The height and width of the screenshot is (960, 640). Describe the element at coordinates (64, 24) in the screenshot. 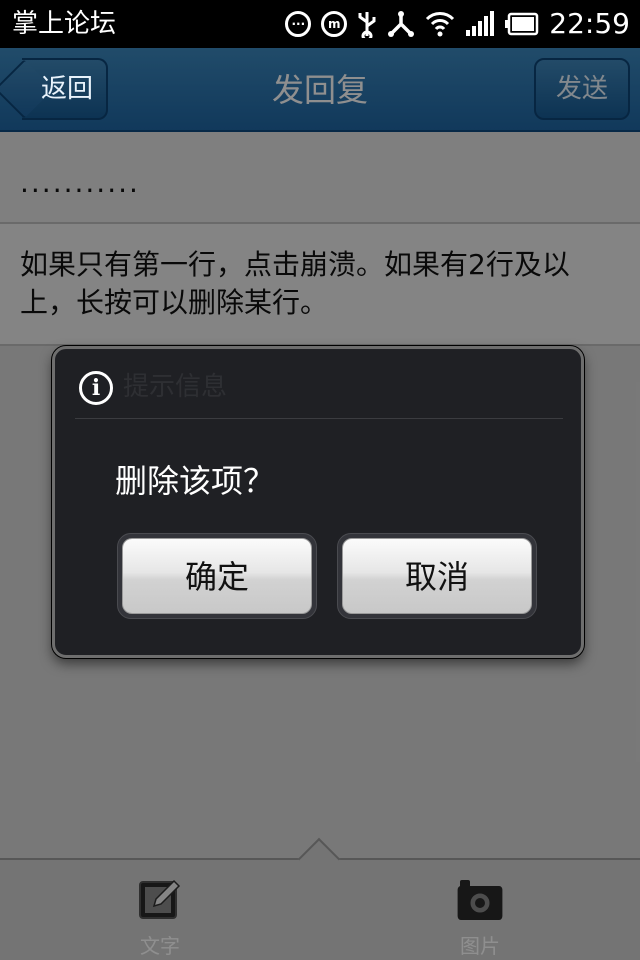

I see `status-app-name: 掌上论坛` at that location.